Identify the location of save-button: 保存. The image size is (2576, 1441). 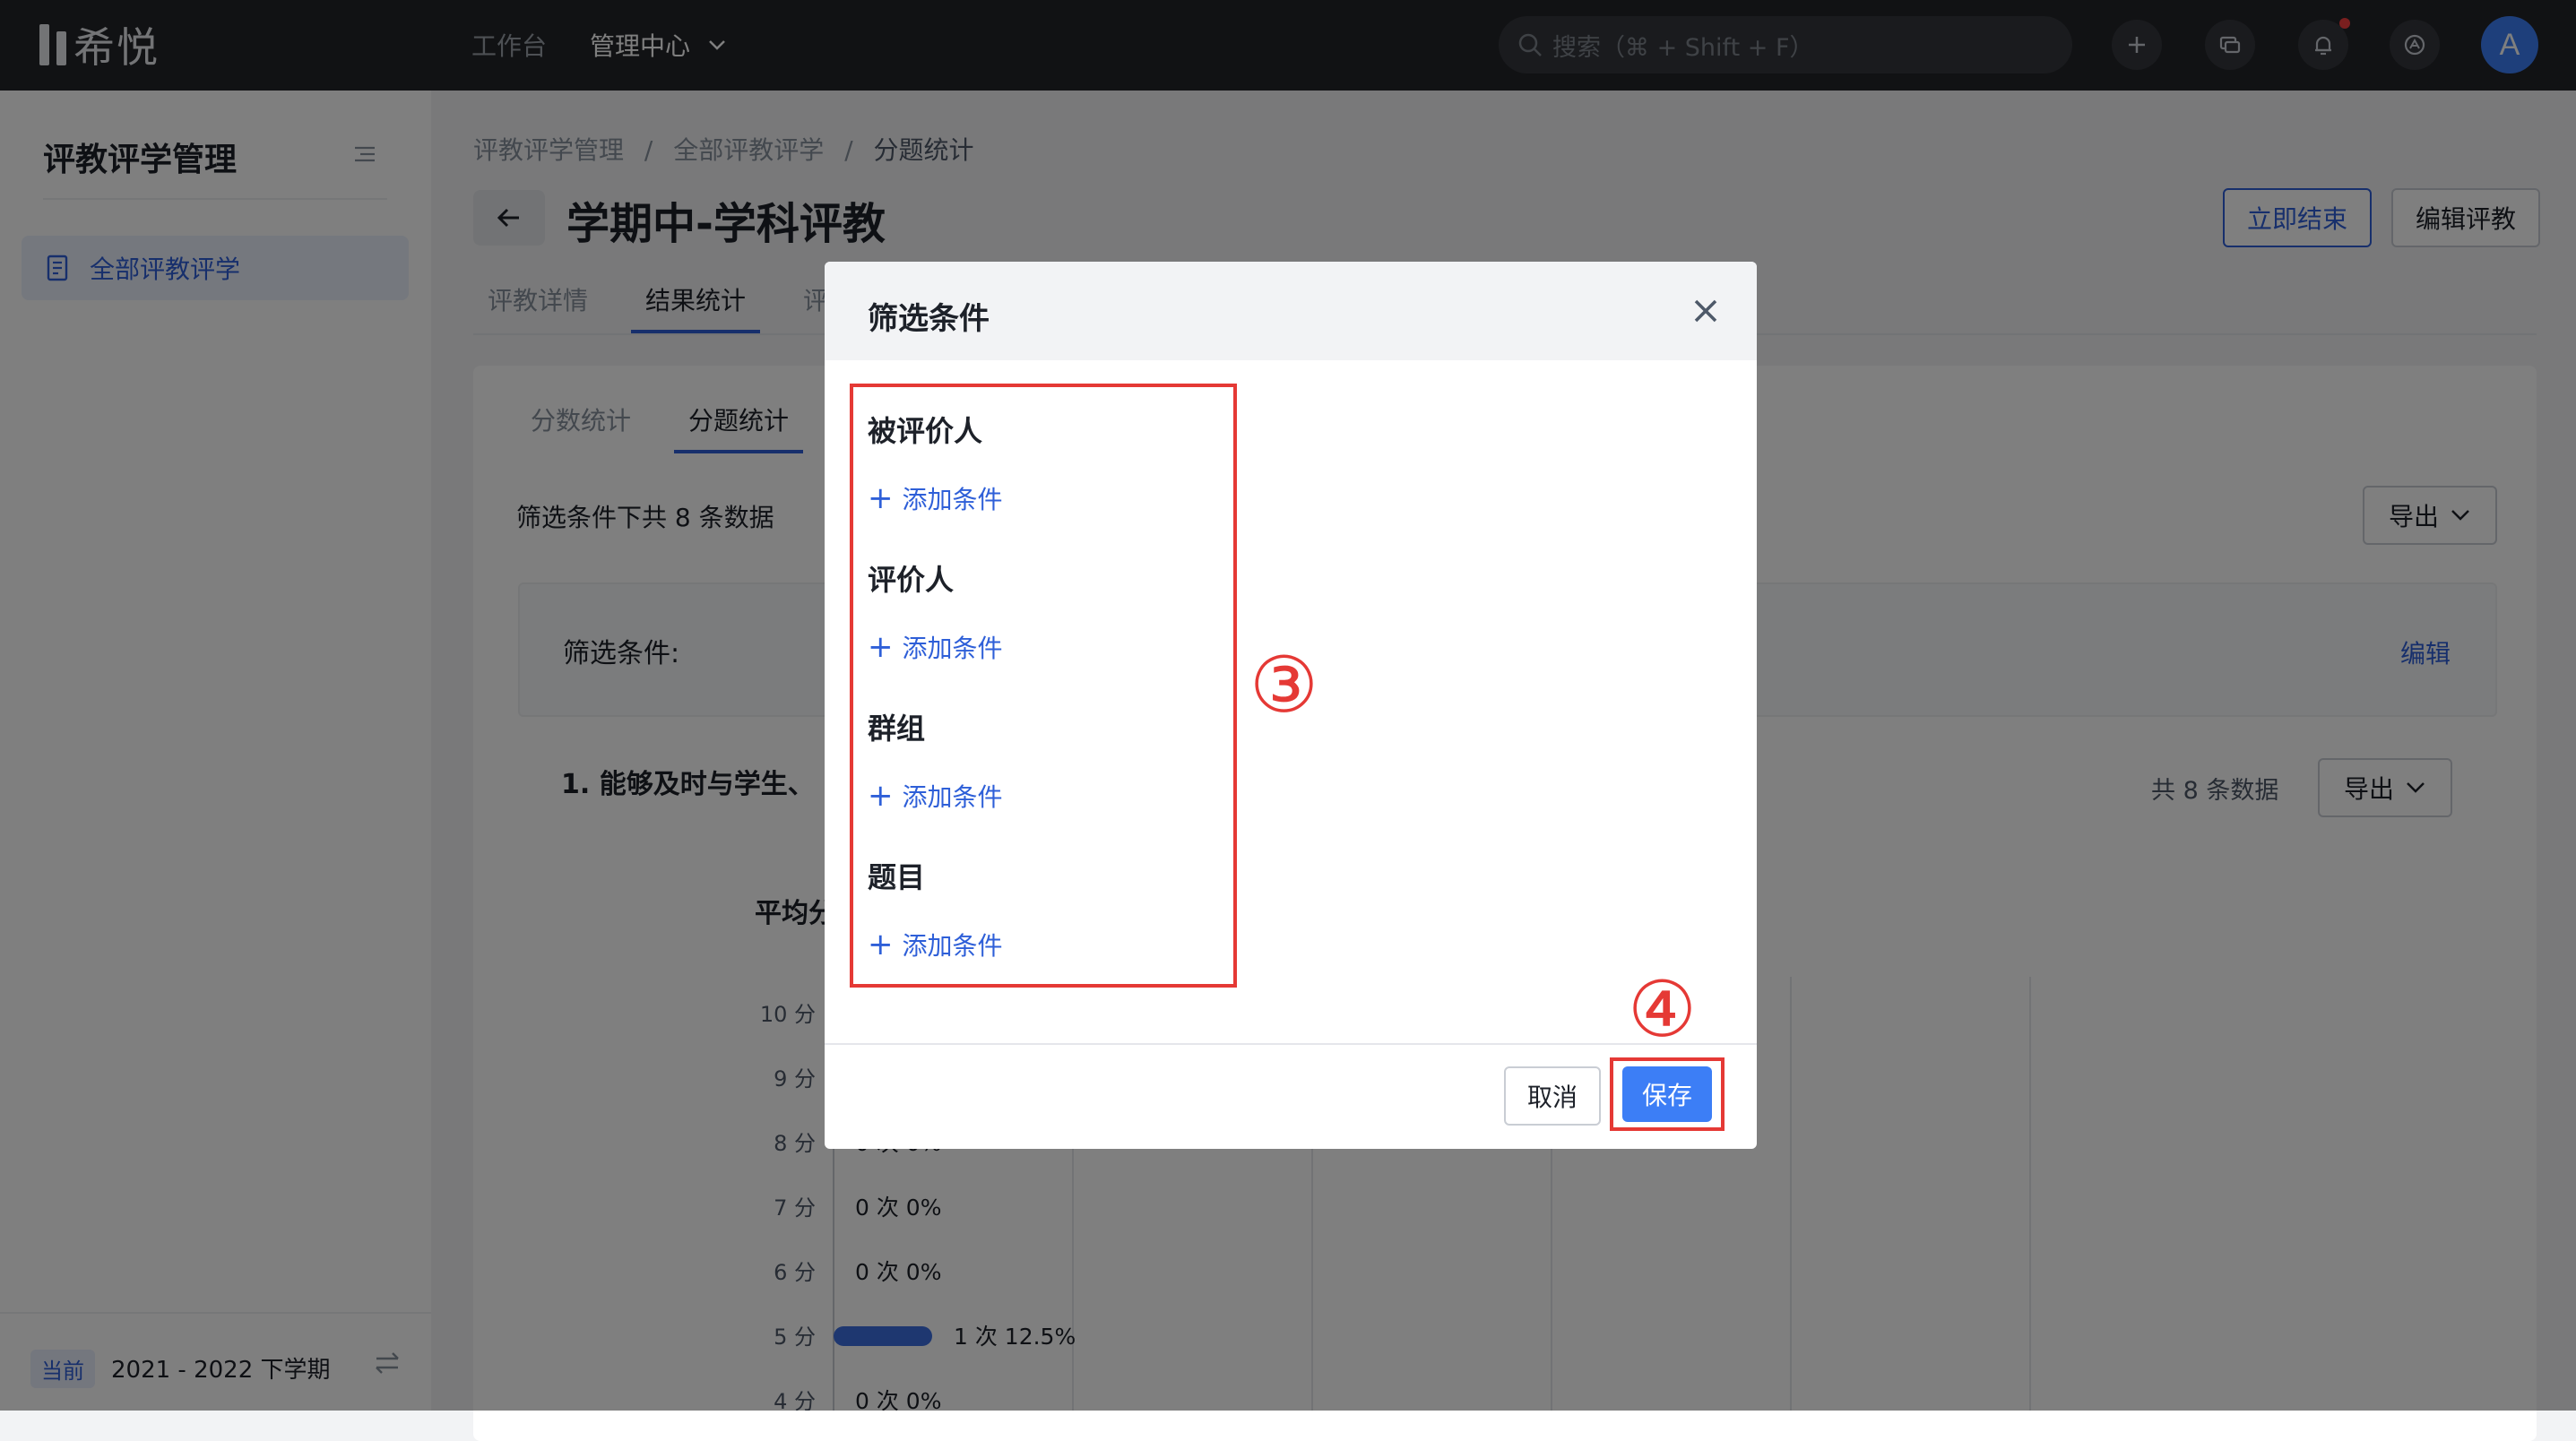
(1667, 1094).